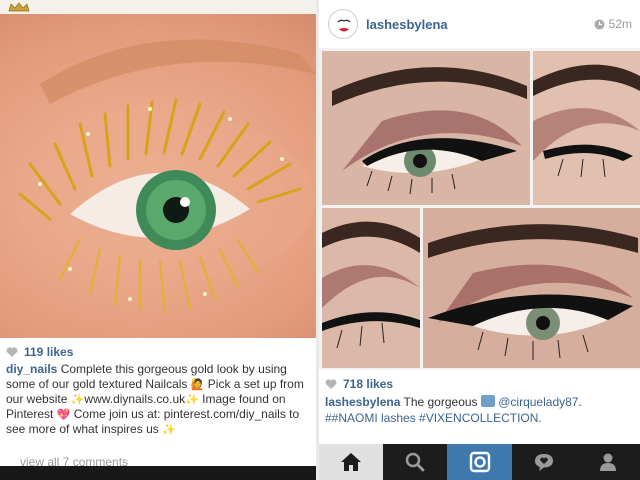 The image size is (640, 480). Describe the element at coordinates (368, 384) in the screenshot. I see `likes-count: 718 likes` at that location.